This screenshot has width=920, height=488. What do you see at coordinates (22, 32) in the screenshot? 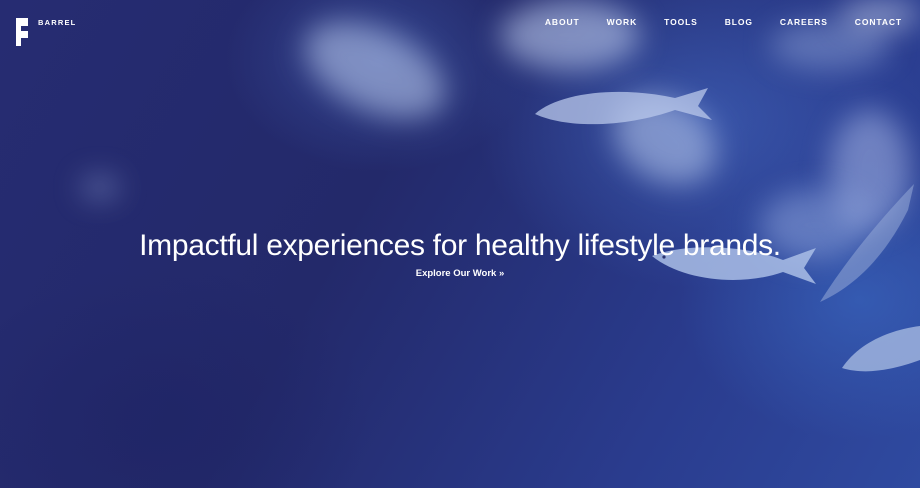
I see `barrel-logo-icon` at bounding box center [22, 32].